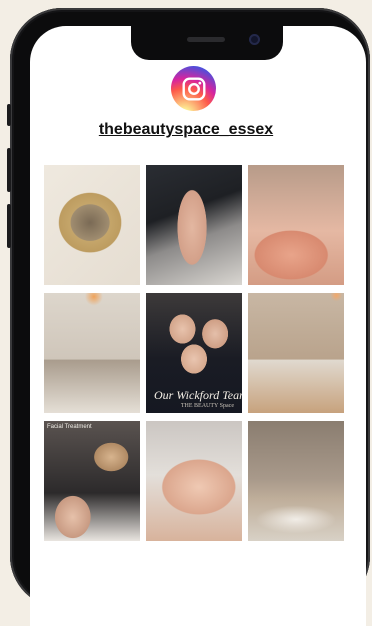 The width and height of the screenshot is (372, 626). I want to click on team-photo-subcaption: THE BEAUTY Space, so click(207, 406).